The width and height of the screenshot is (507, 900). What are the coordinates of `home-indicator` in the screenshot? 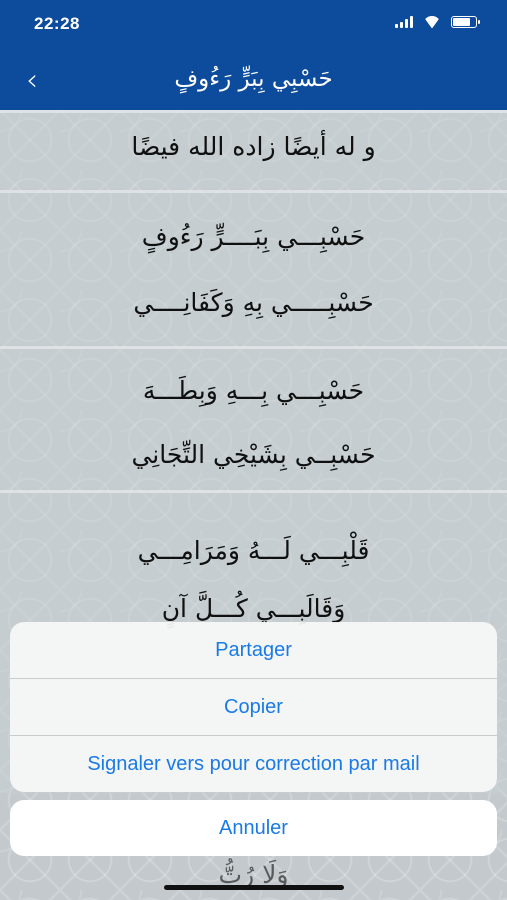 It's located at (254, 887).